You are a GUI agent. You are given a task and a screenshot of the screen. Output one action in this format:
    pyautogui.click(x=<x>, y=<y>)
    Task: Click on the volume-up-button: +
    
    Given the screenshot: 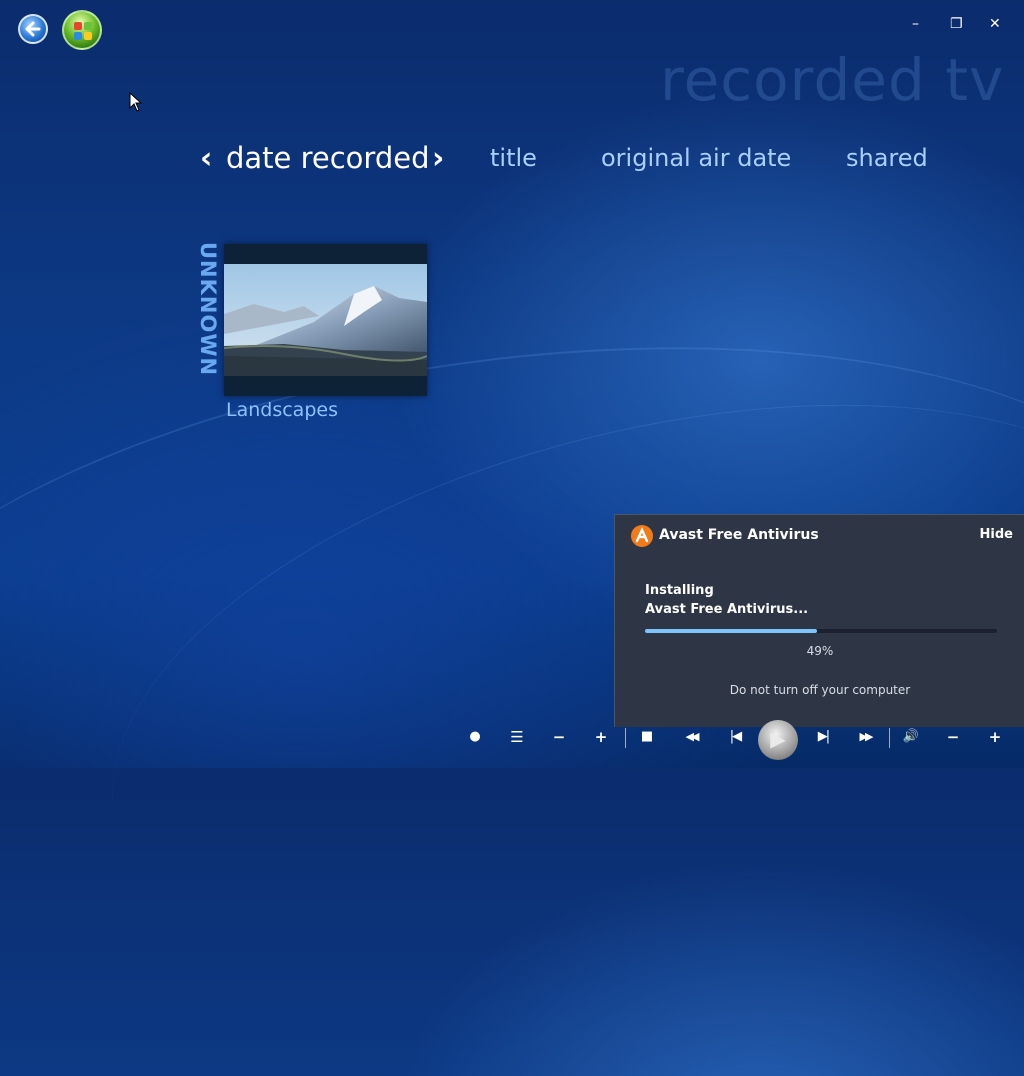 What is the action you would take?
    pyautogui.click(x=995, y=737)
    